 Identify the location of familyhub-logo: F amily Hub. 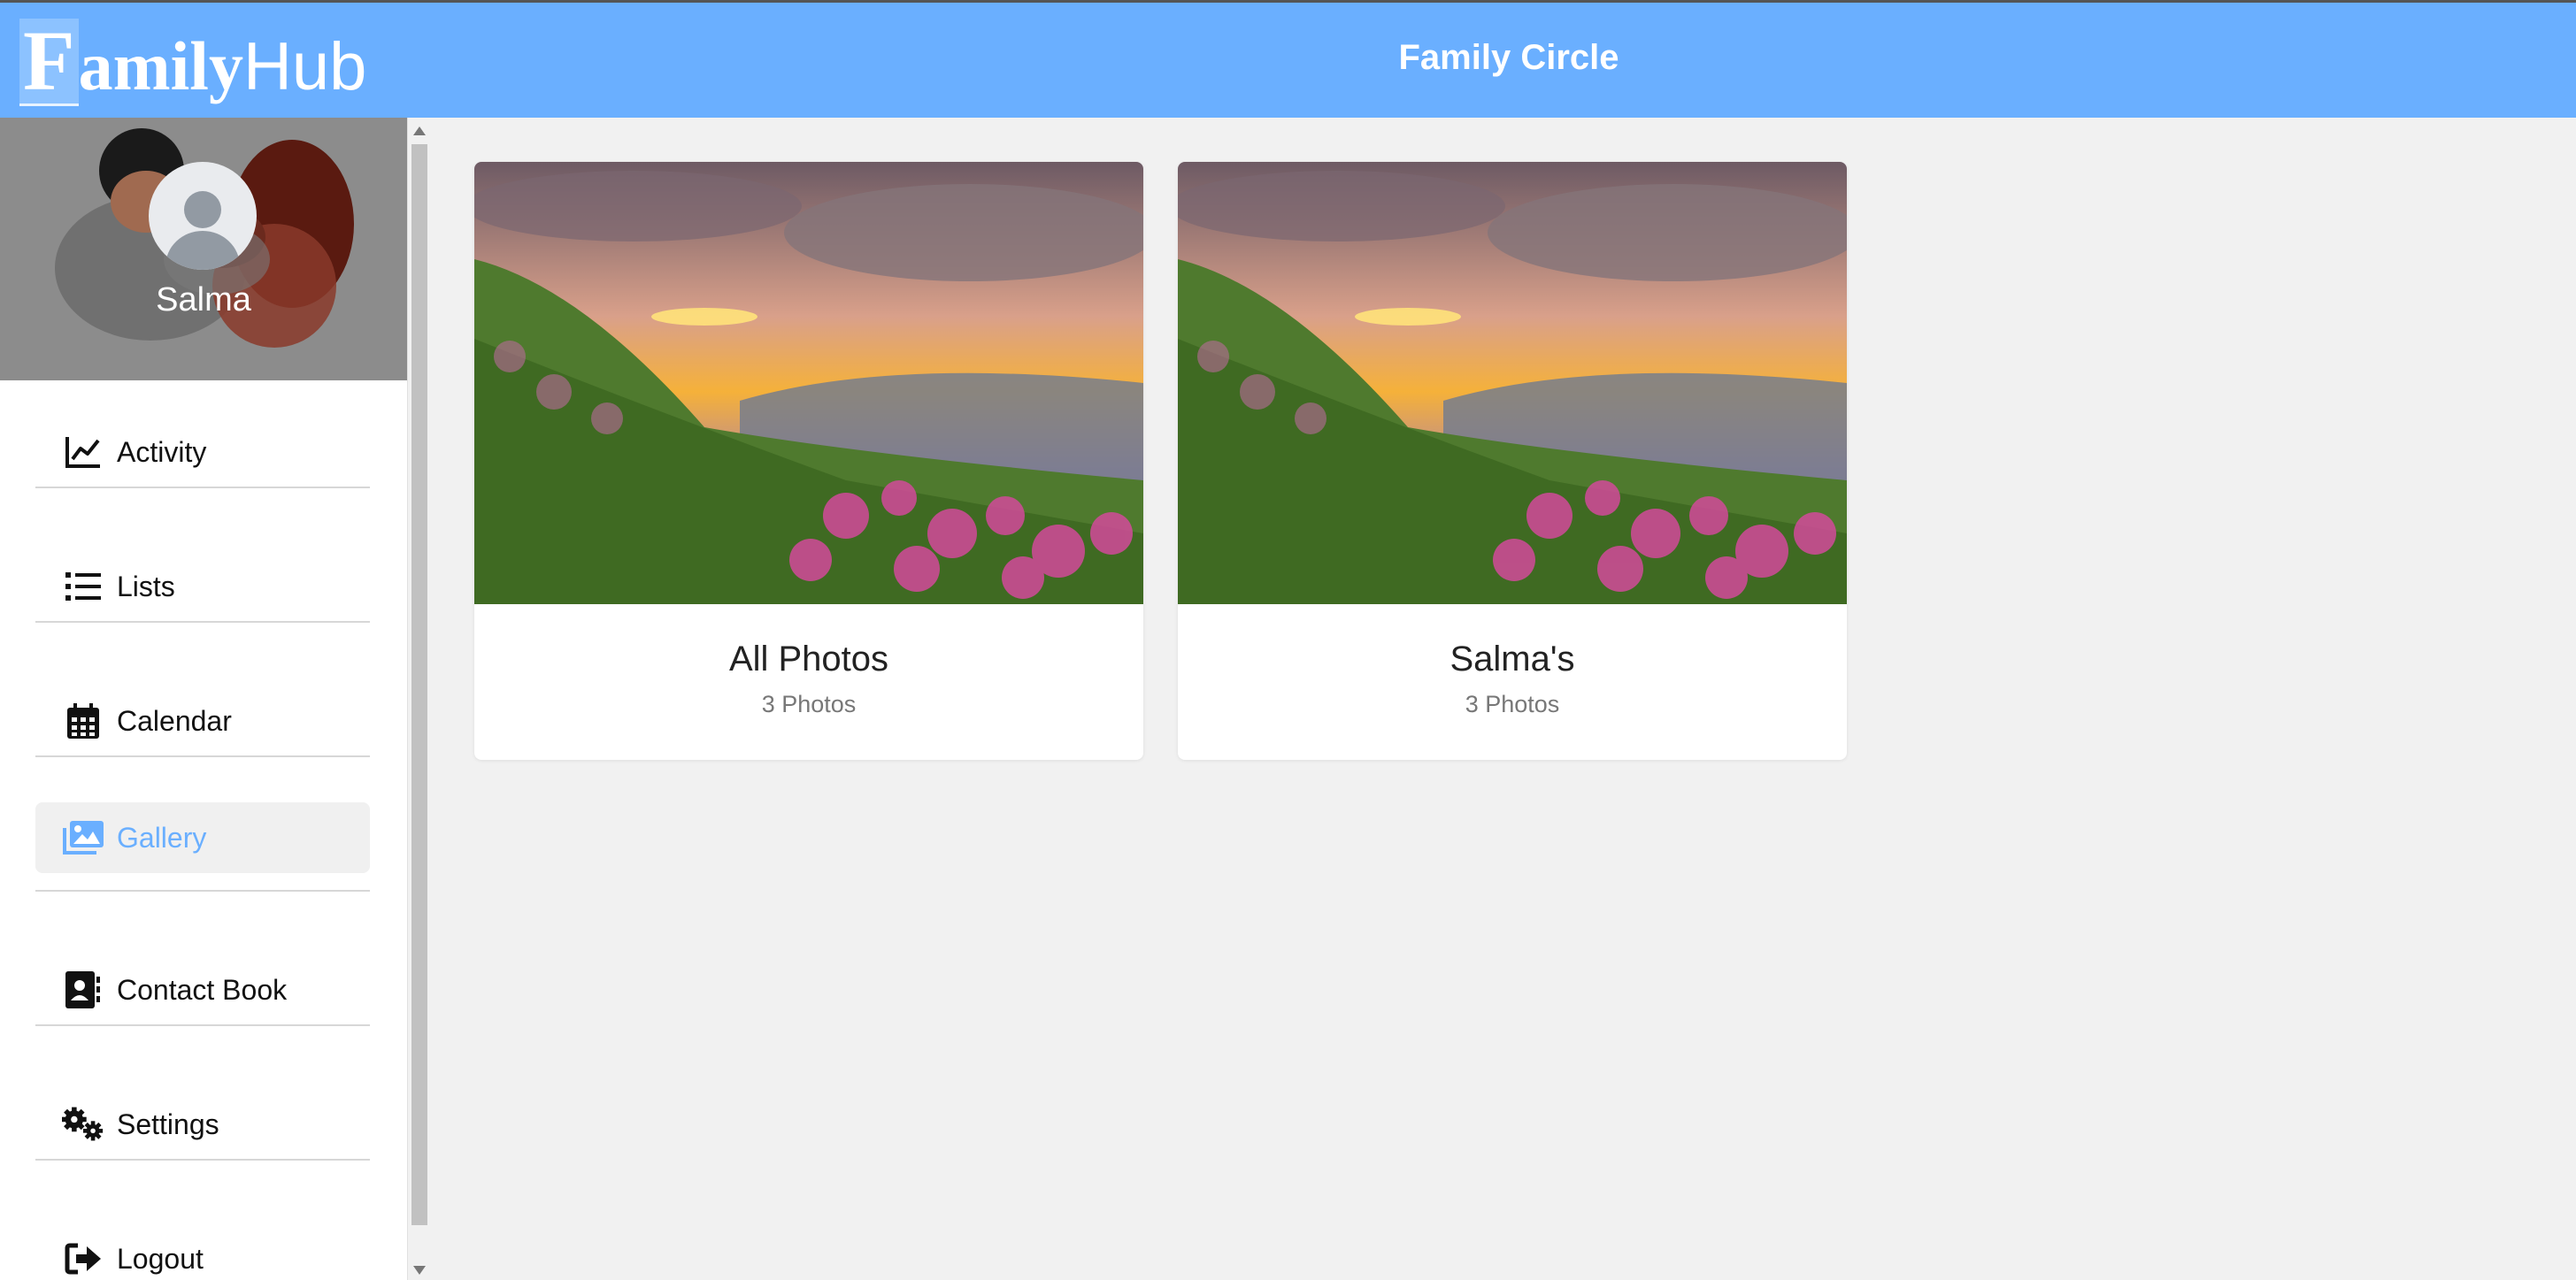
(192, 63).